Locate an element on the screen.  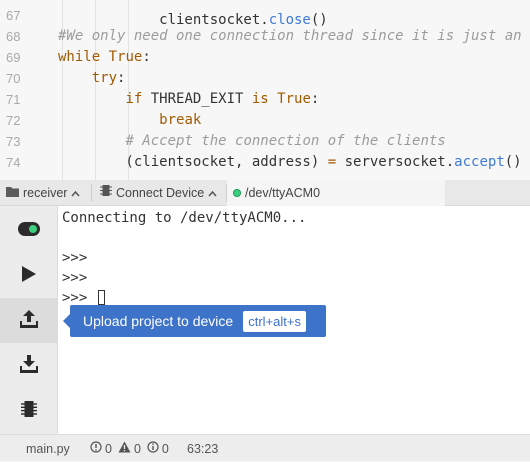
info-count: 0 is located at coordinates (165, 448).